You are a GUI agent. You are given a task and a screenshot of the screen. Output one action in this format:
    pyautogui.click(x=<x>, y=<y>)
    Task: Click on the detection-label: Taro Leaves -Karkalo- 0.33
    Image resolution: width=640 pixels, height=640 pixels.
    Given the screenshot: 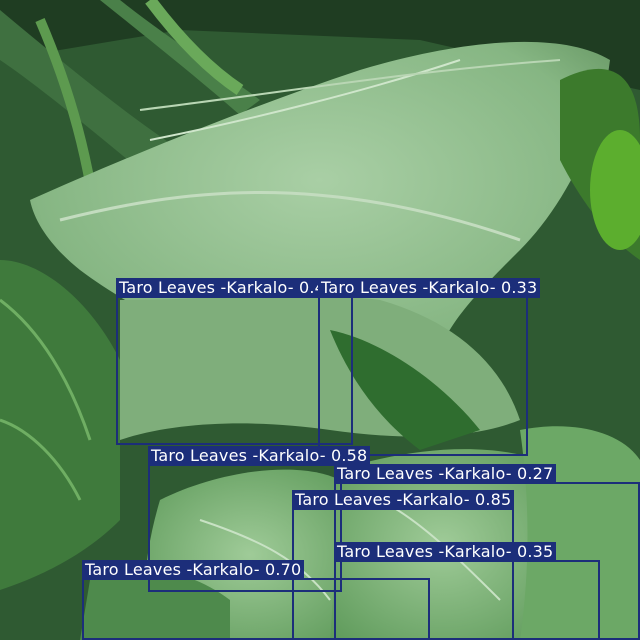 What is the action you would take?
    pyautogui.click(x=429, y=288)
    